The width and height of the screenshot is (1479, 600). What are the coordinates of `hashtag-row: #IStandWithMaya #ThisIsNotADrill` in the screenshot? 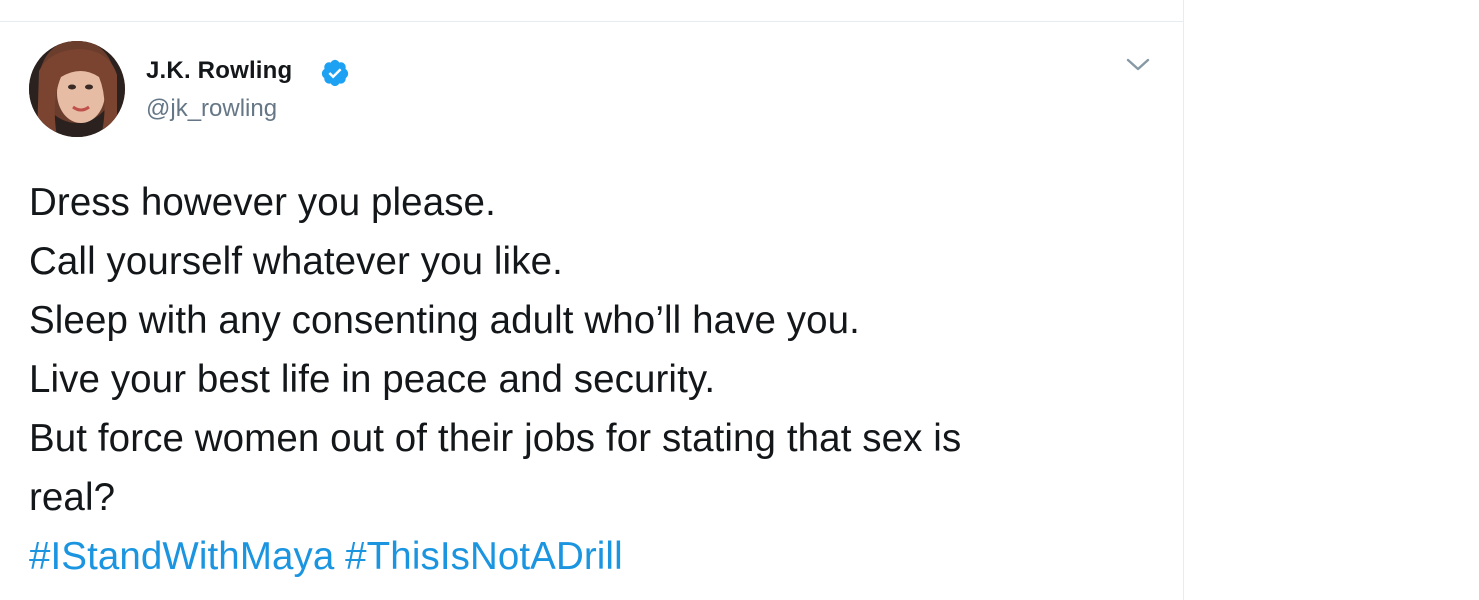 It's located at (594, 556).